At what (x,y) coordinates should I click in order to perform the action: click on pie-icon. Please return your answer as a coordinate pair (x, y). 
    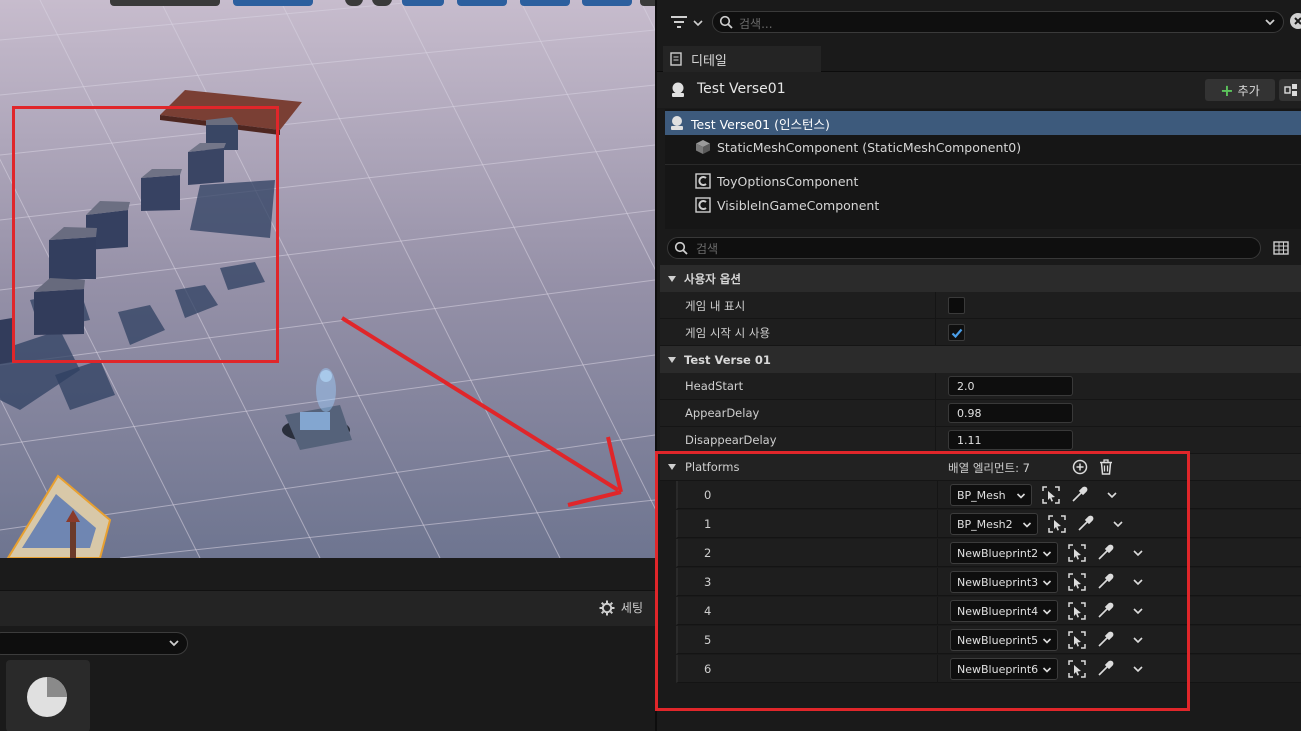
    Looking at the image, I should click on (47, 697).